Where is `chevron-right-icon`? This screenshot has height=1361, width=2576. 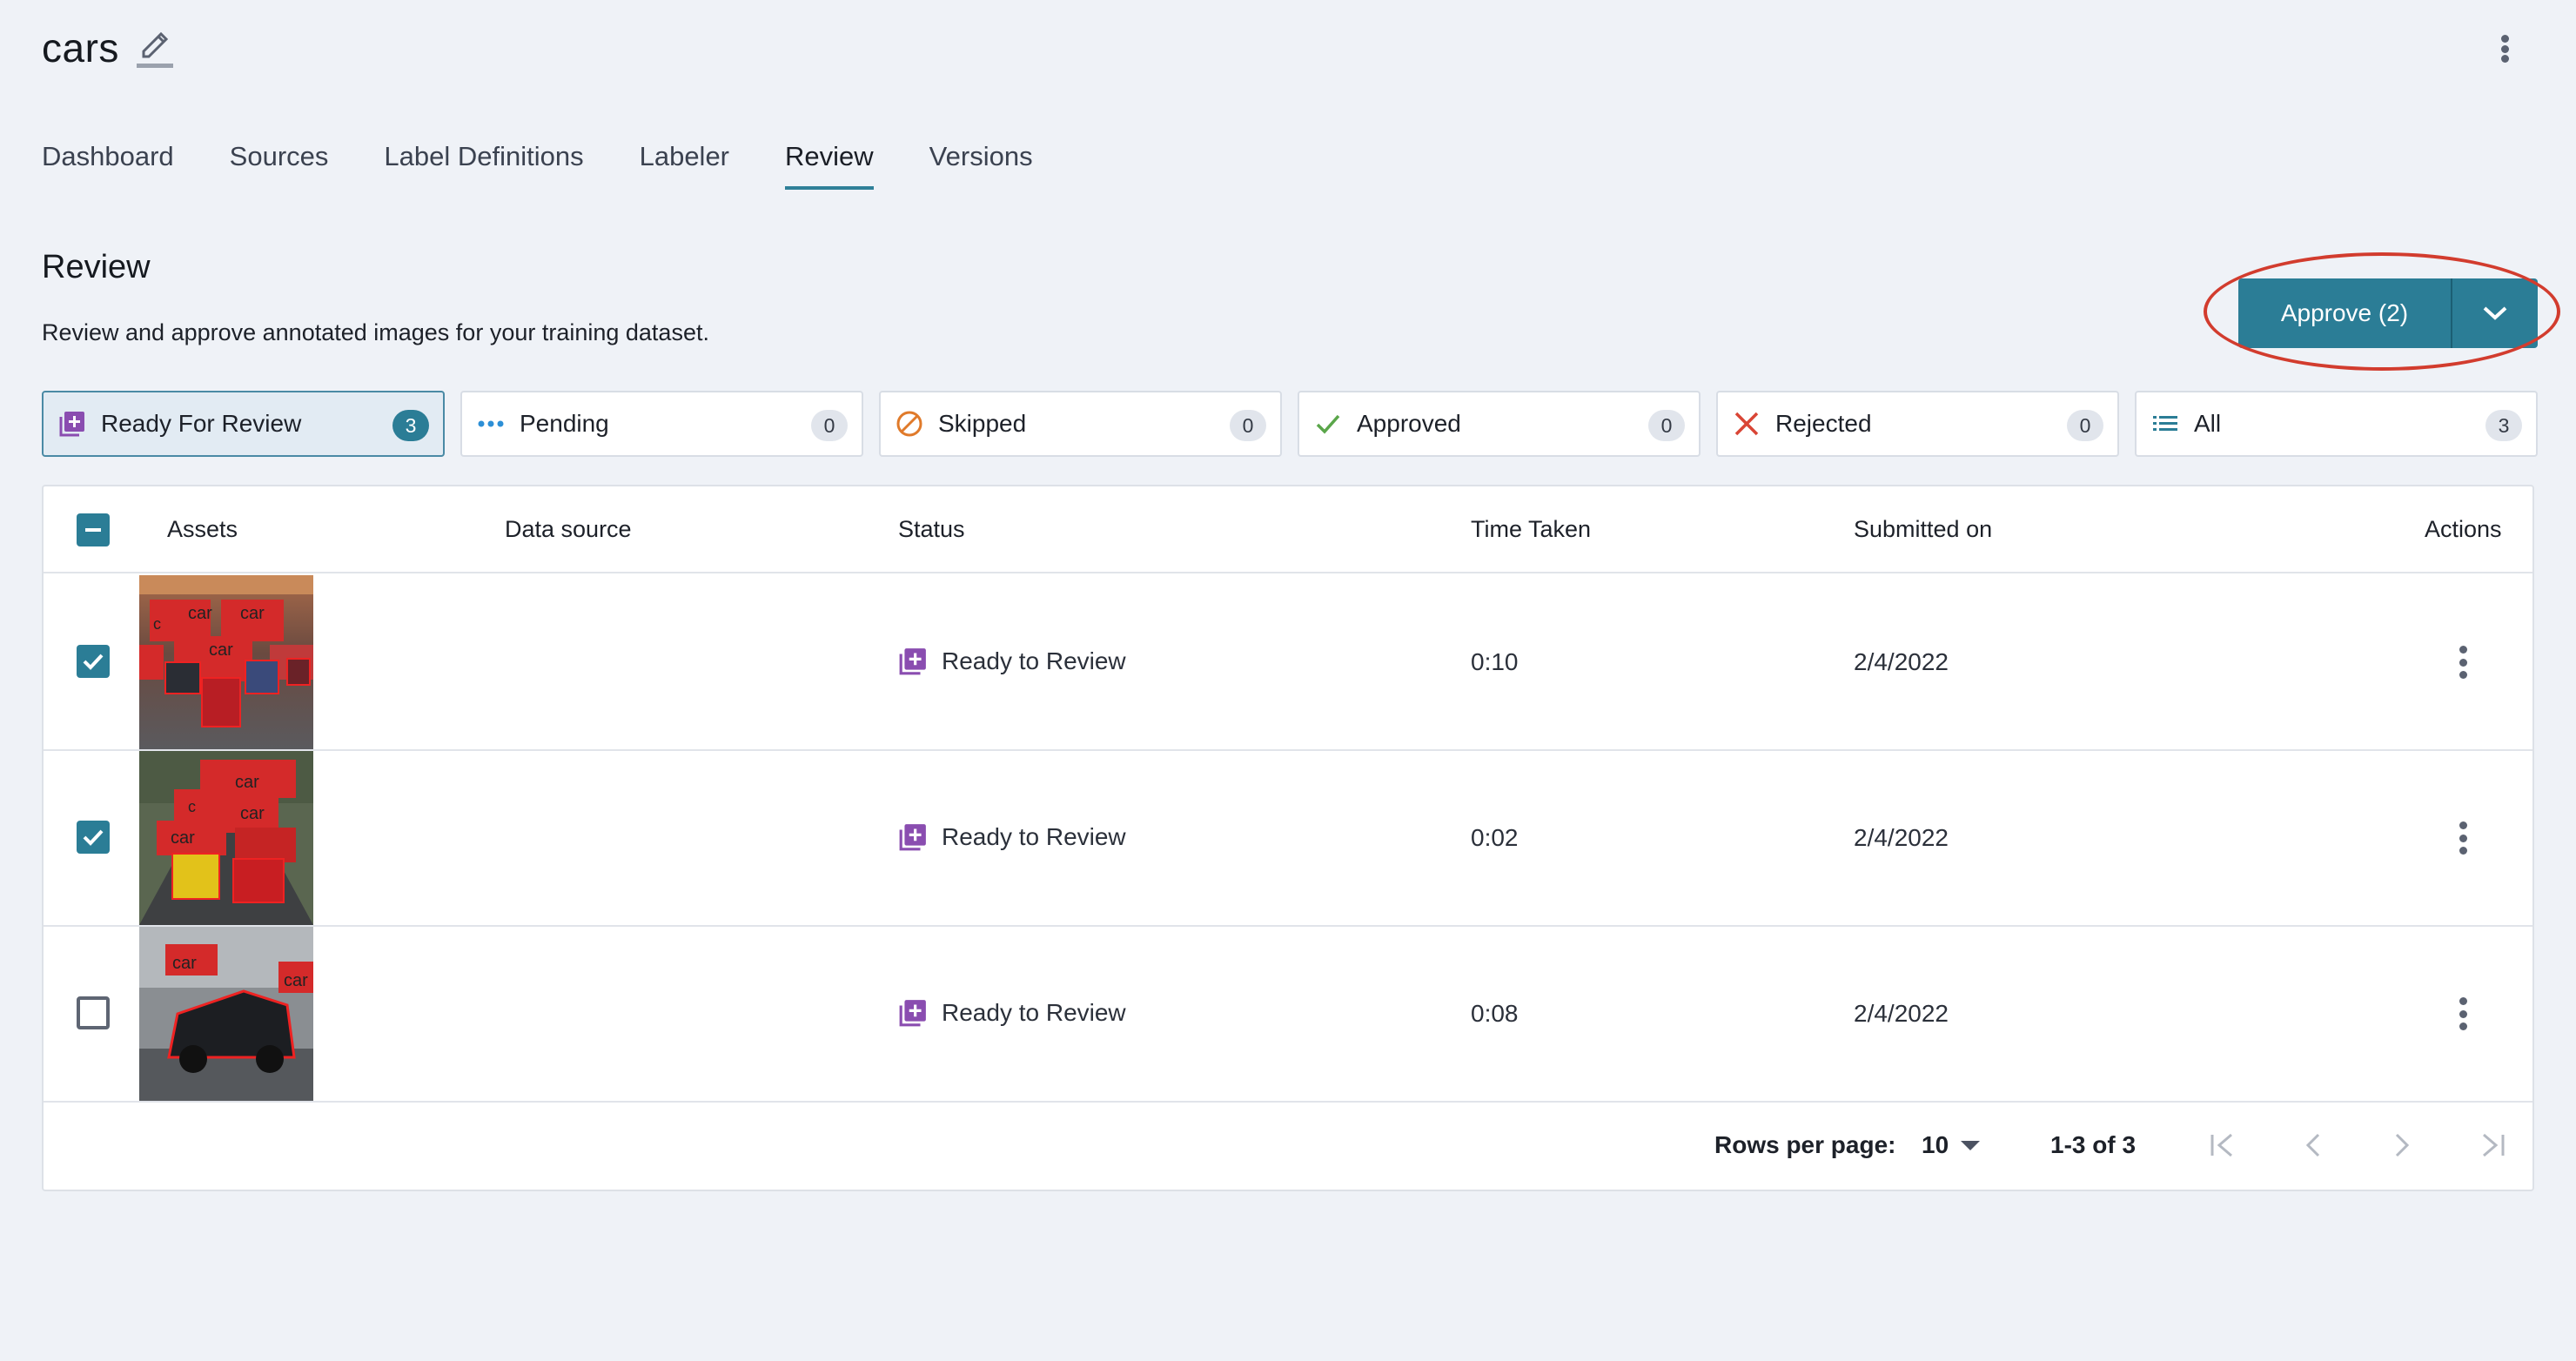
chevron-right-icon is located at coordinates (2402, 1145).